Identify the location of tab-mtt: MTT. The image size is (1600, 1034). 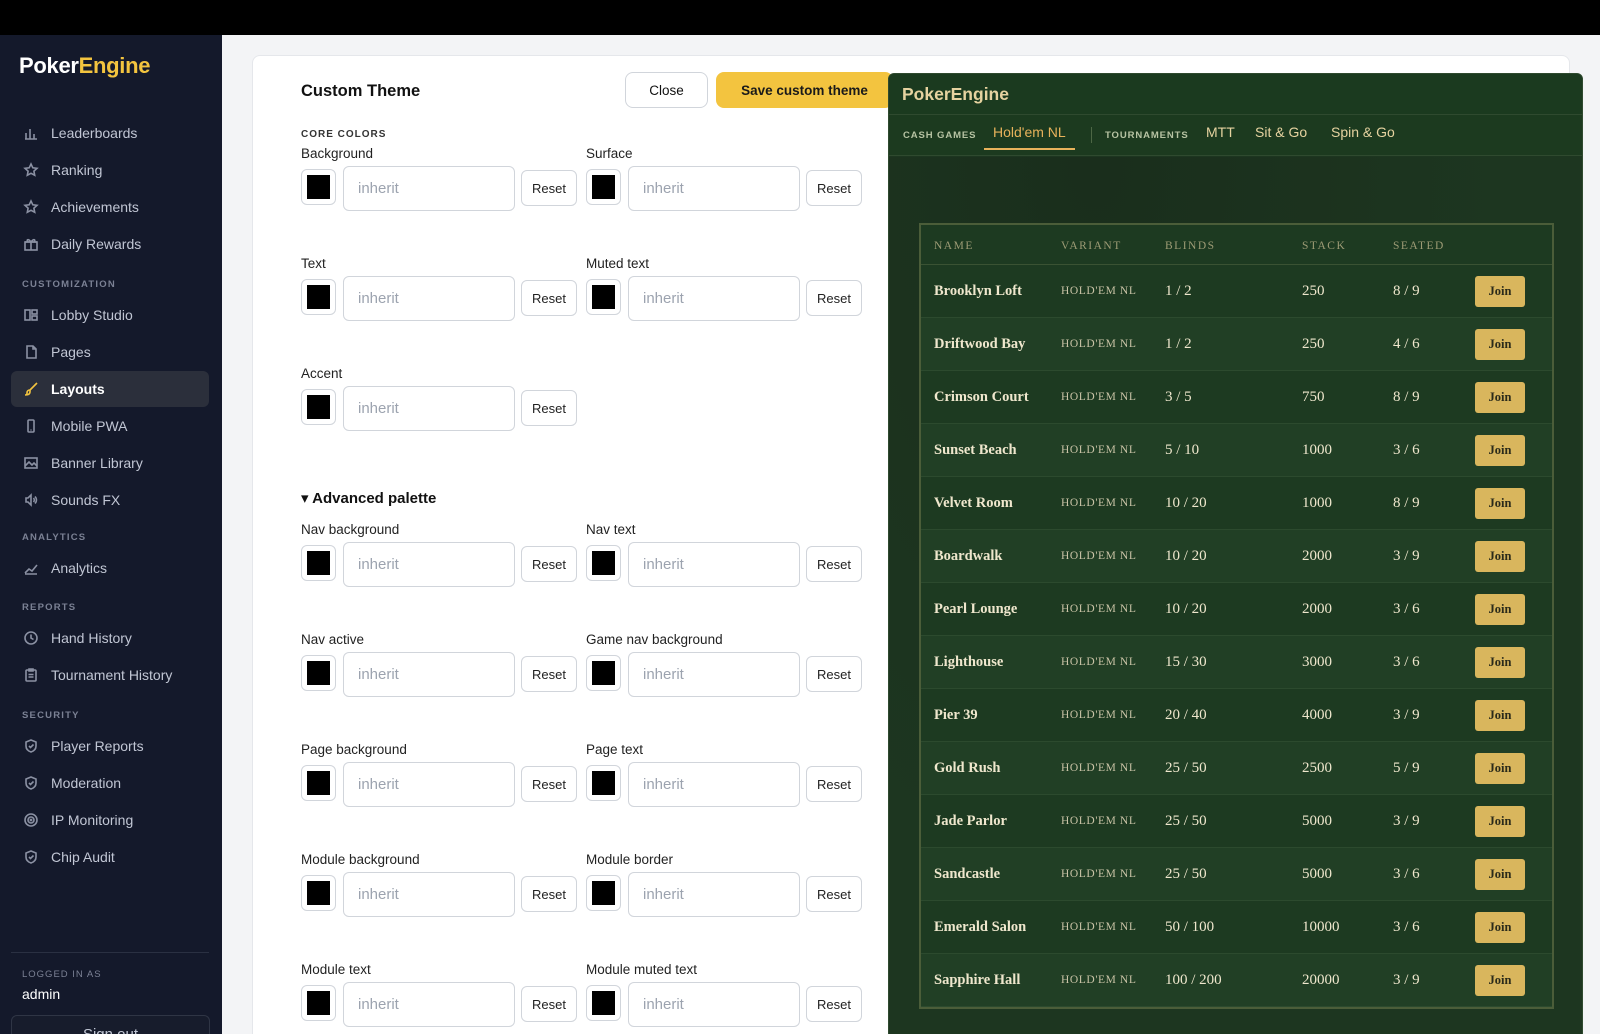
(1220, 132).